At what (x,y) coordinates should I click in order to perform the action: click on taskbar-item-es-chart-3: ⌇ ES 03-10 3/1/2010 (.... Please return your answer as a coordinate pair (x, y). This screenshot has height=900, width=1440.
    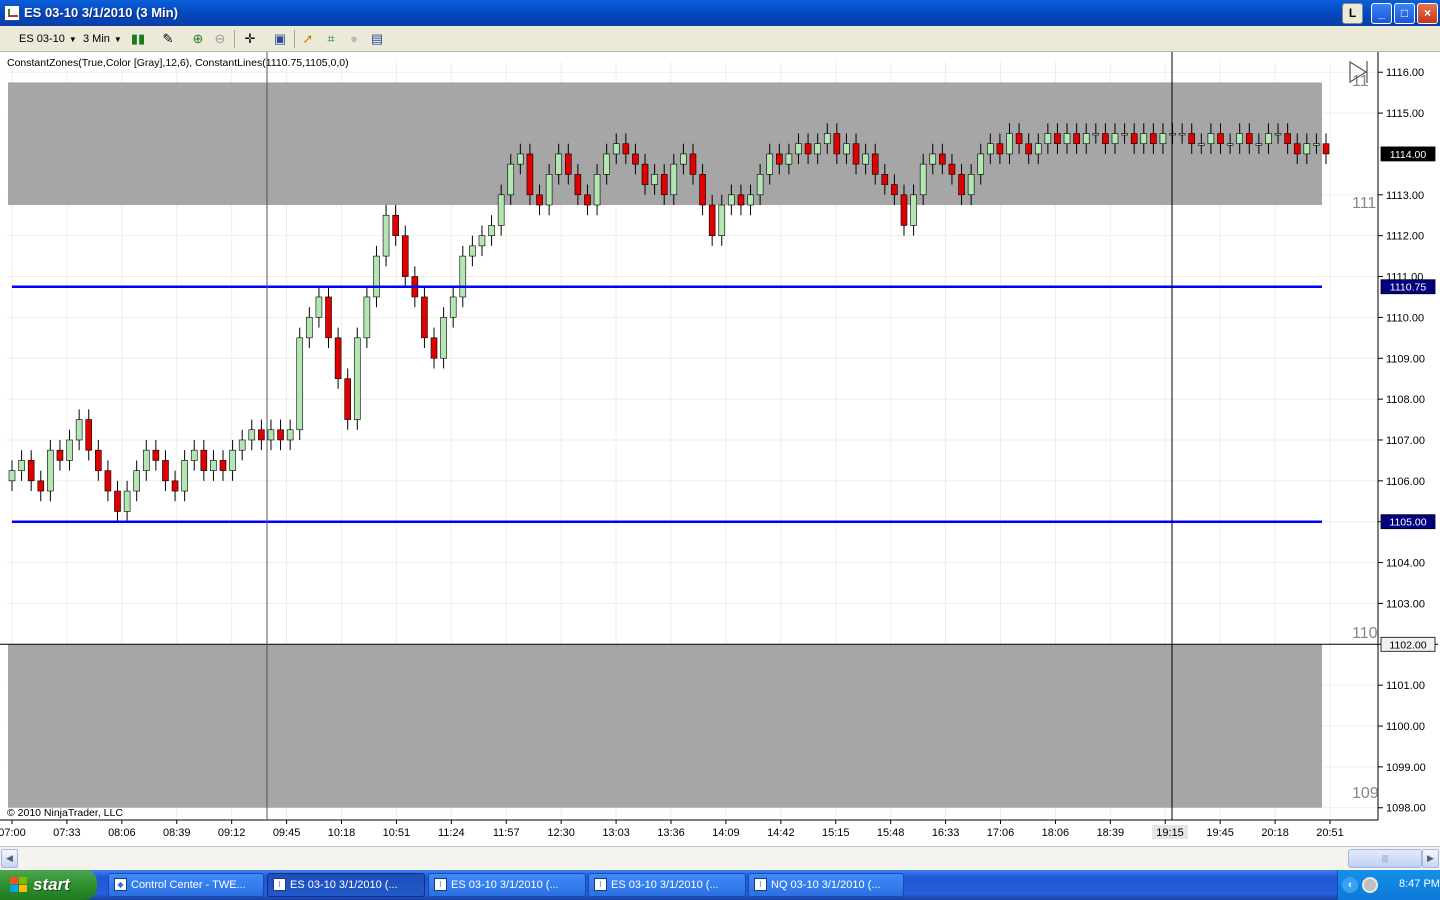
    Looking at the image, I should click on (667, 885).